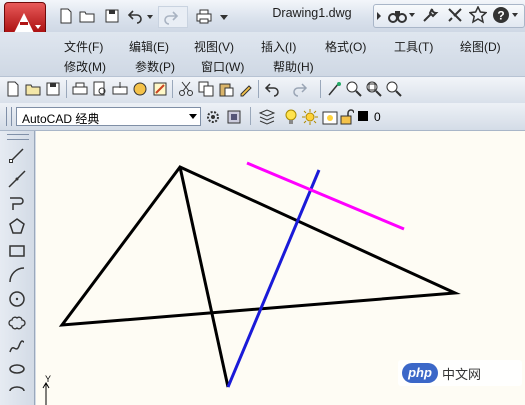 The width and height of the screenshot is (525, 405). I want to click on layer-properties-manager-icon, so click(267, 117).